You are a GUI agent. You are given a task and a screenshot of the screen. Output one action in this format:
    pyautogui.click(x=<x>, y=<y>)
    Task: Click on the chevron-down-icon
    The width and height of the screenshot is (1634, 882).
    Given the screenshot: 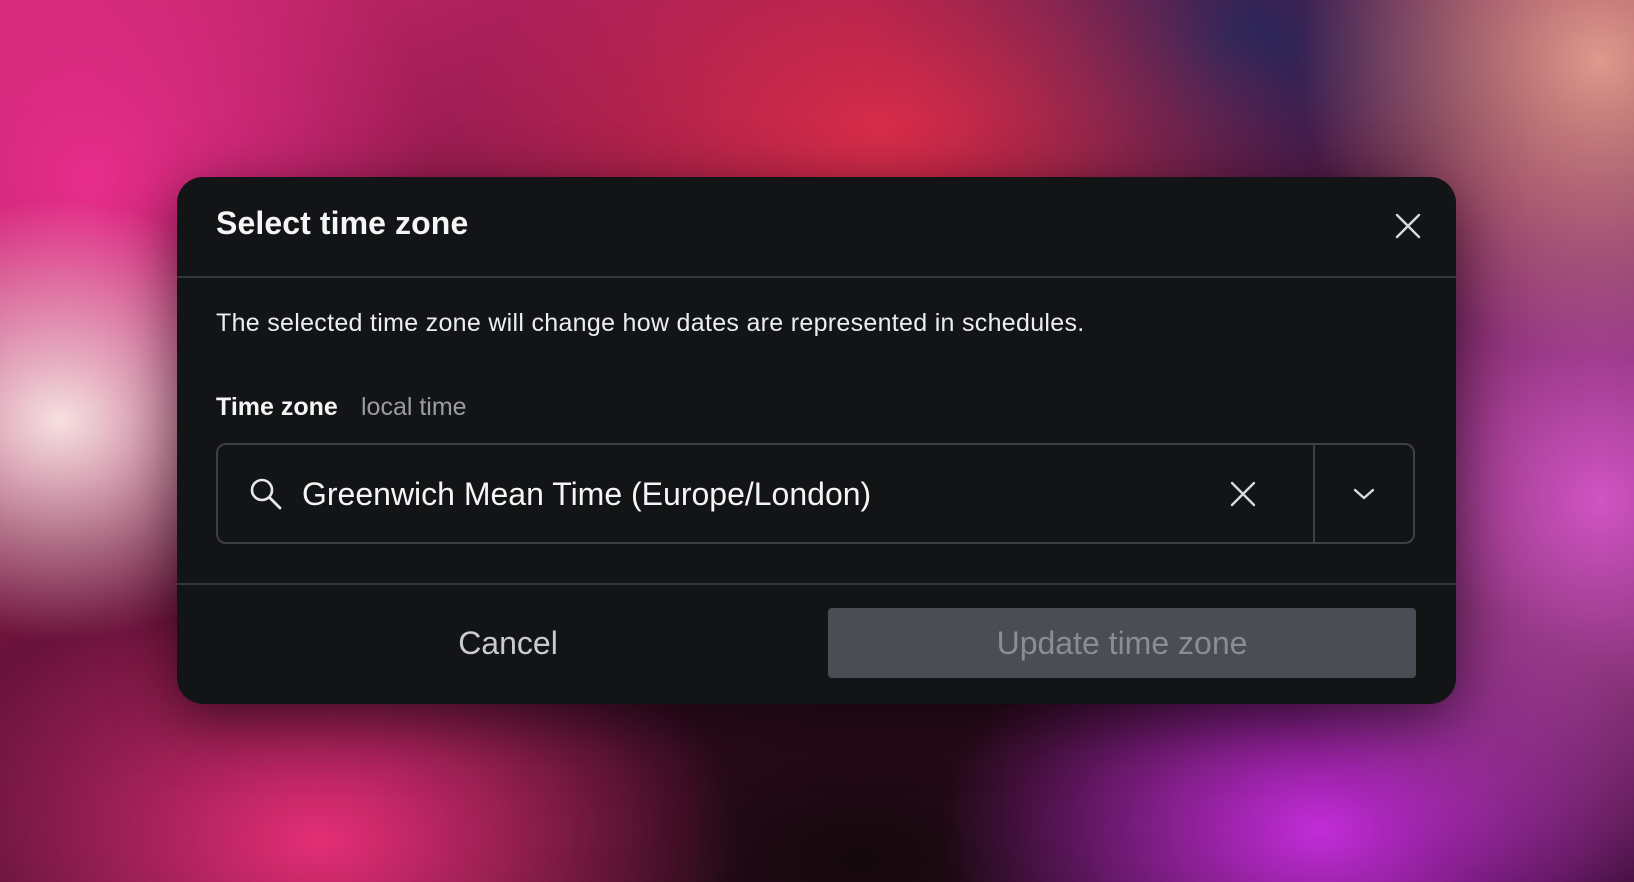 What is the action you would take?
    pyautogui.click(x=1364, y=493)
    